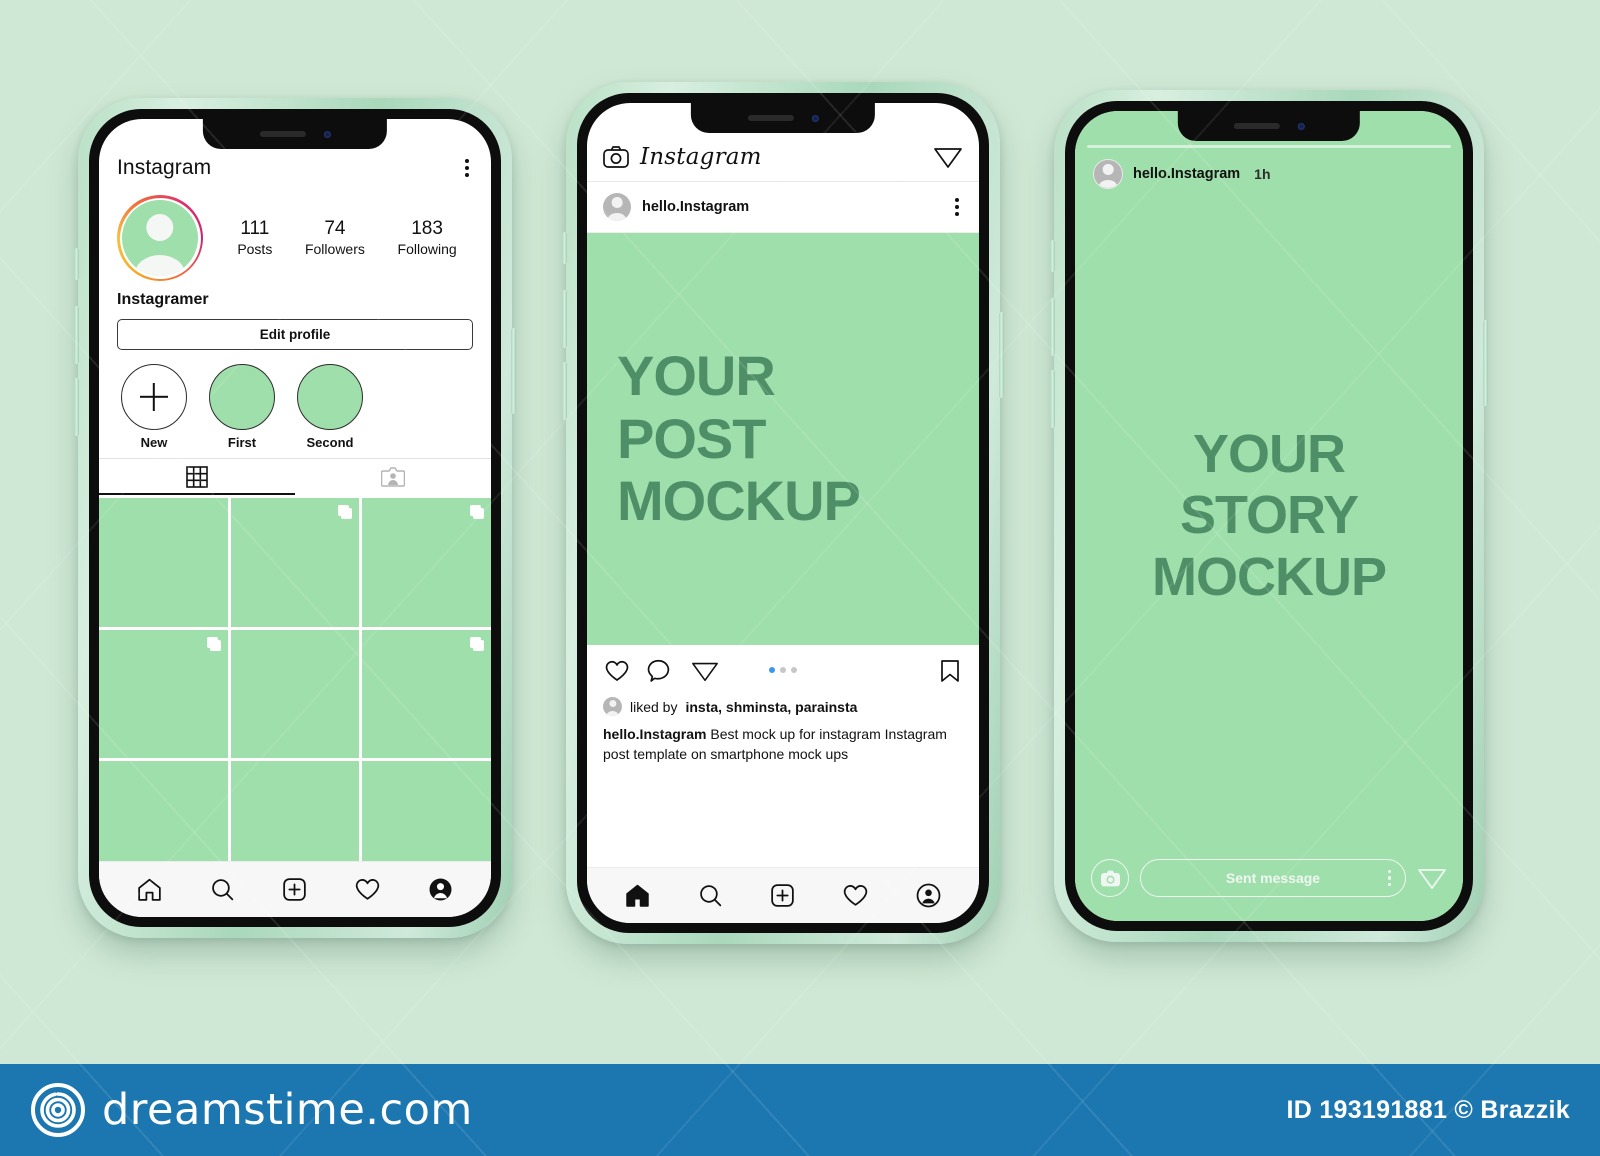 The width and height of the screenshot is (1600, 1156). I want to click on post-username: hello.Instagram, so click(695, 207).